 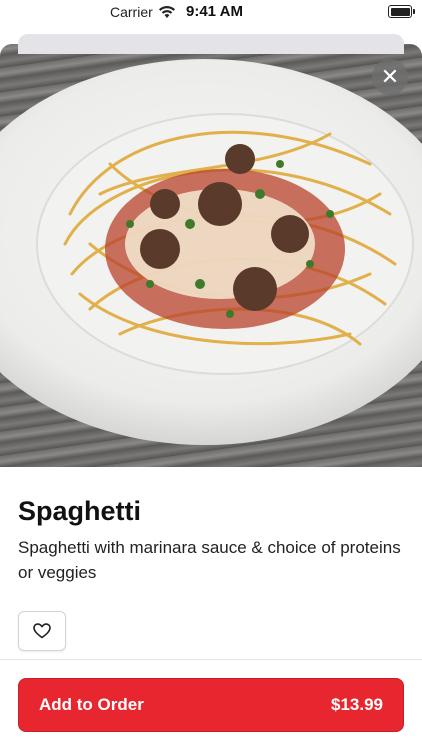 I want to click on background-sheet, so click(x=211, y=44).